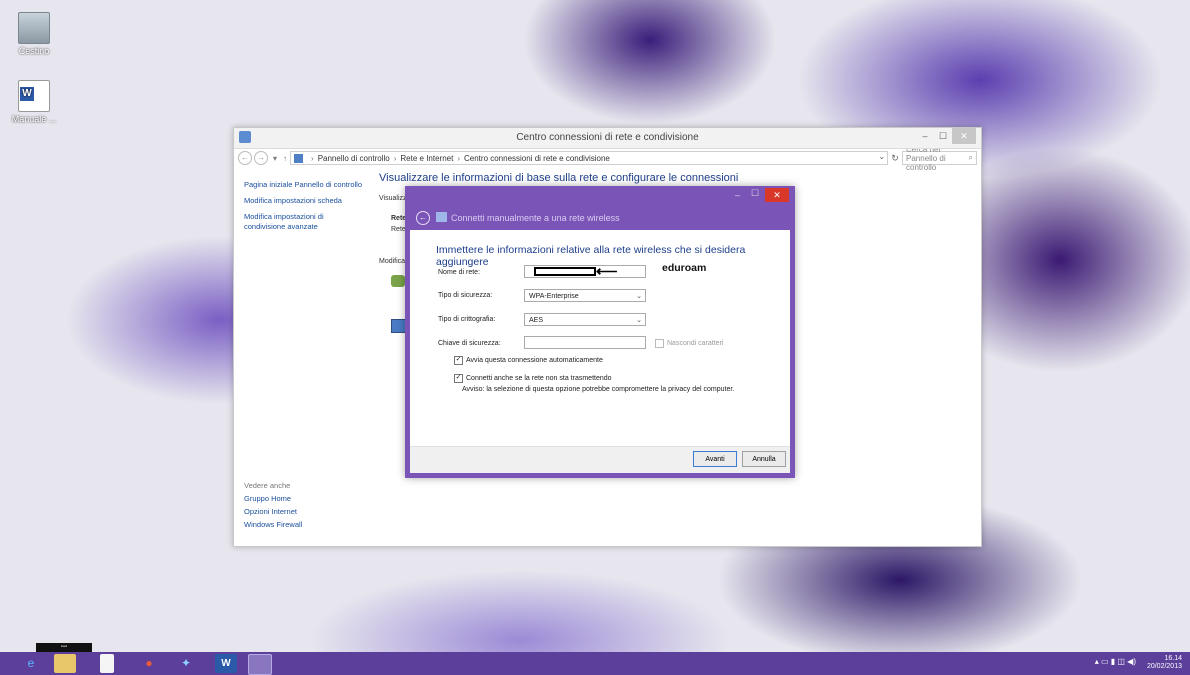 The height and width of the screenshot is (675, 1190). Describe the element at coordinates (939, 158) in the screenshot. I see `search-input: Cerca nel Pannello di controllo ⌕` at that location.